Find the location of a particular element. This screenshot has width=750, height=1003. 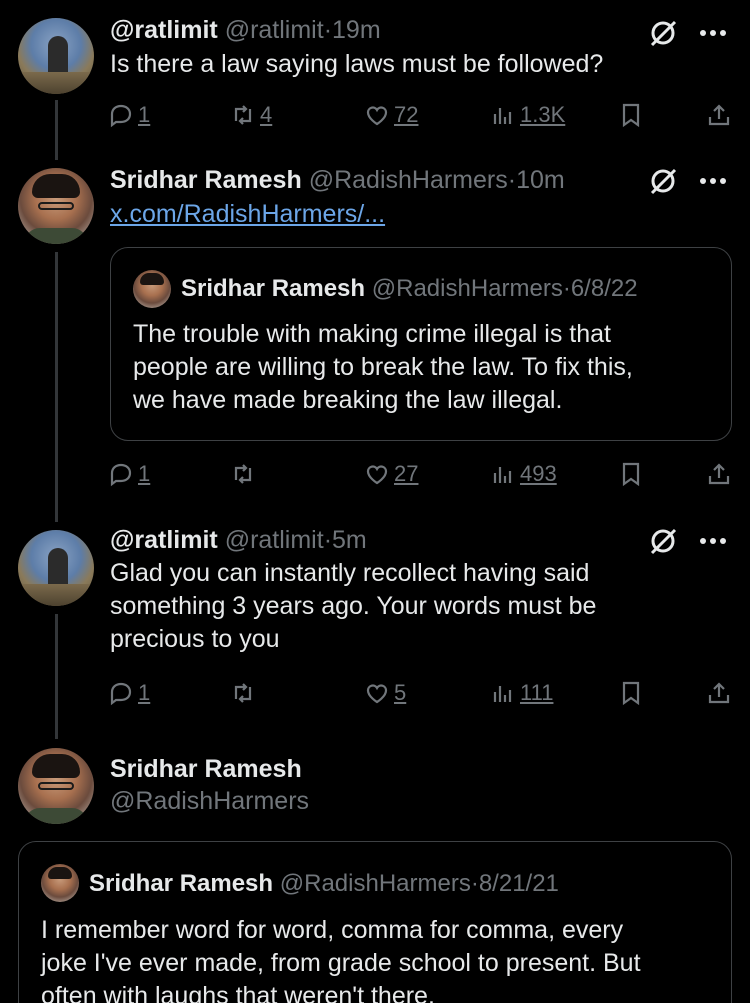

like-count: 5 is located at coordinates (400, 692).